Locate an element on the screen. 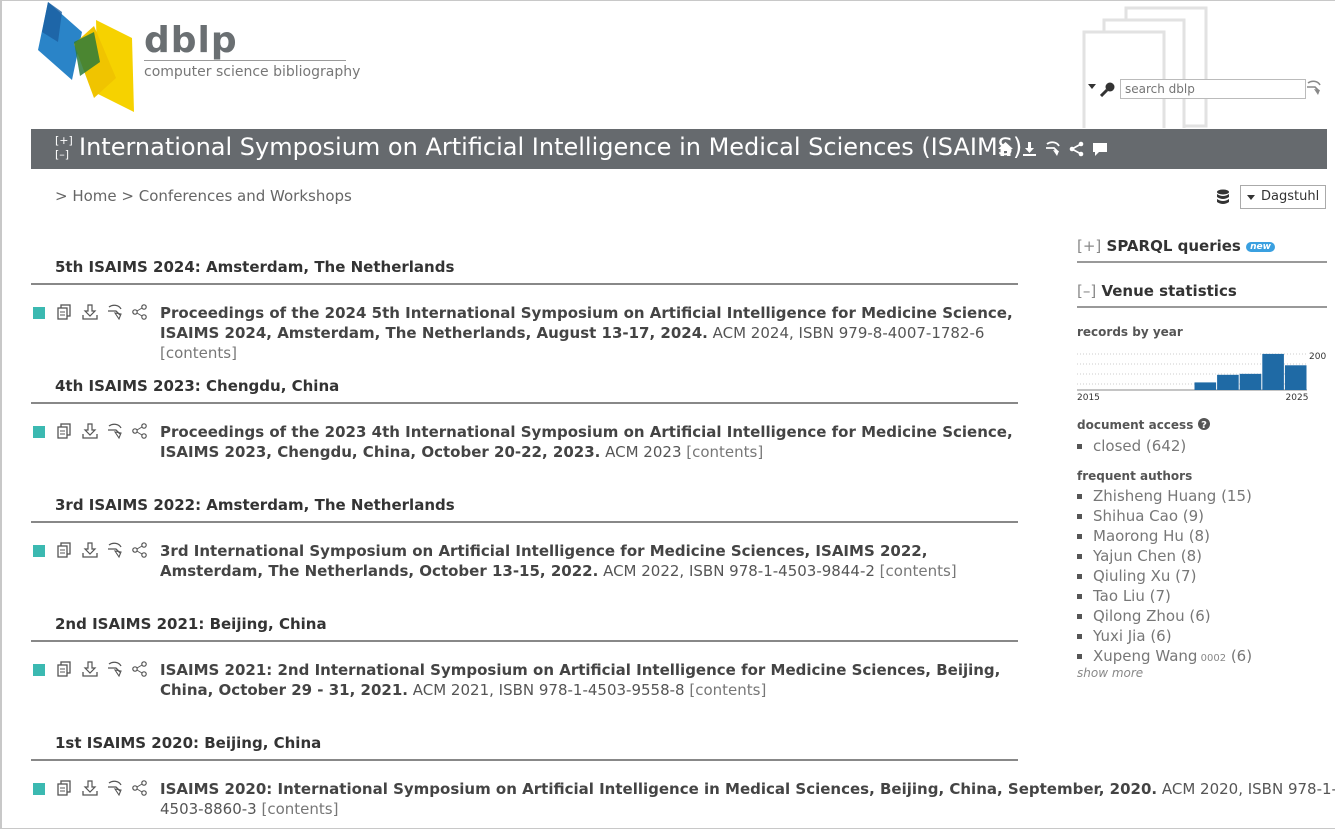 The width and height of the screenshot is (1335, 829). feedback-icon is located at coordinates (1100, 149).